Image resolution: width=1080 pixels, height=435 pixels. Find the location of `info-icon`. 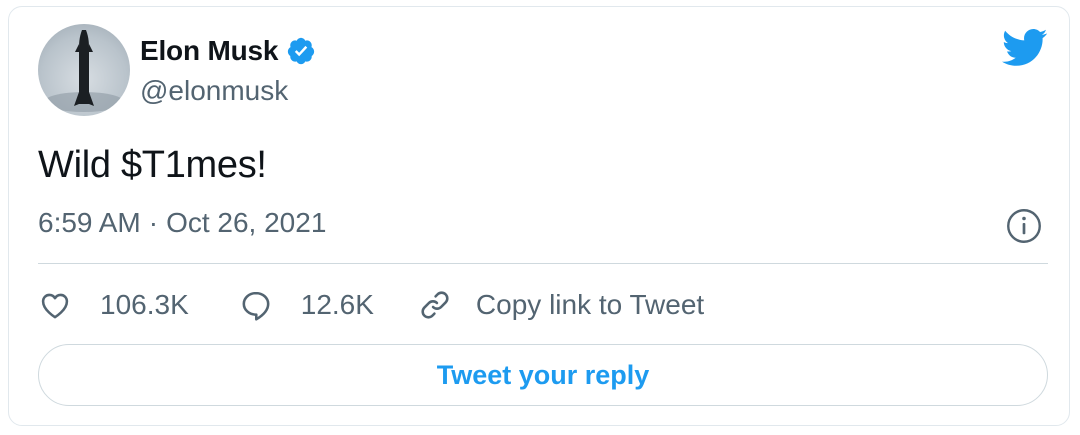

info-icon is located at coordinates (1024, 226).